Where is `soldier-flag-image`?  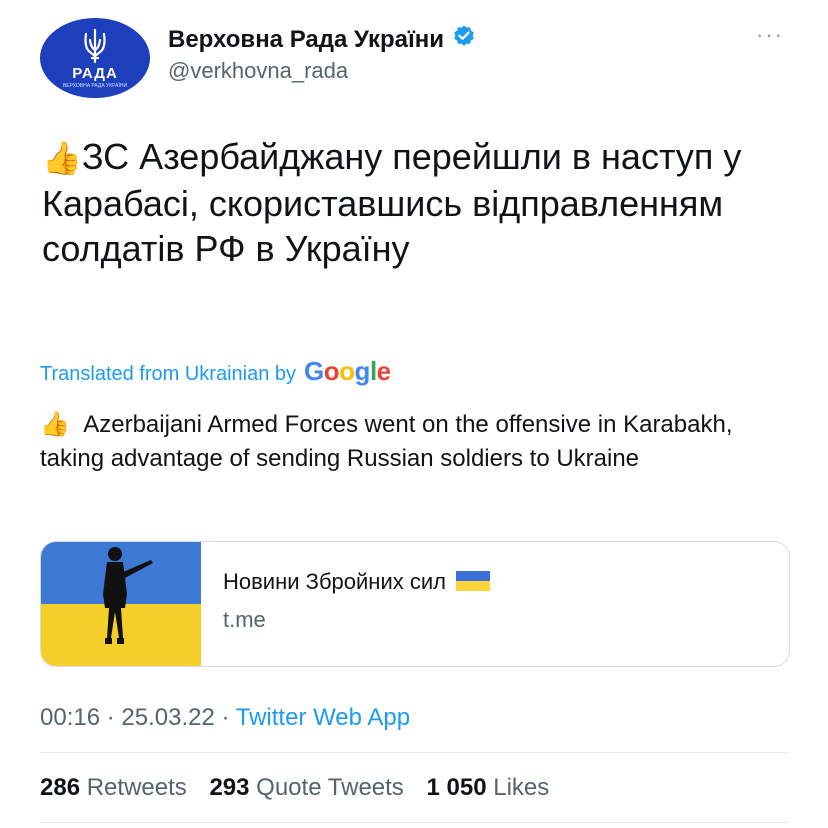 soldier-flag-image is located at coordinates (121, 604).